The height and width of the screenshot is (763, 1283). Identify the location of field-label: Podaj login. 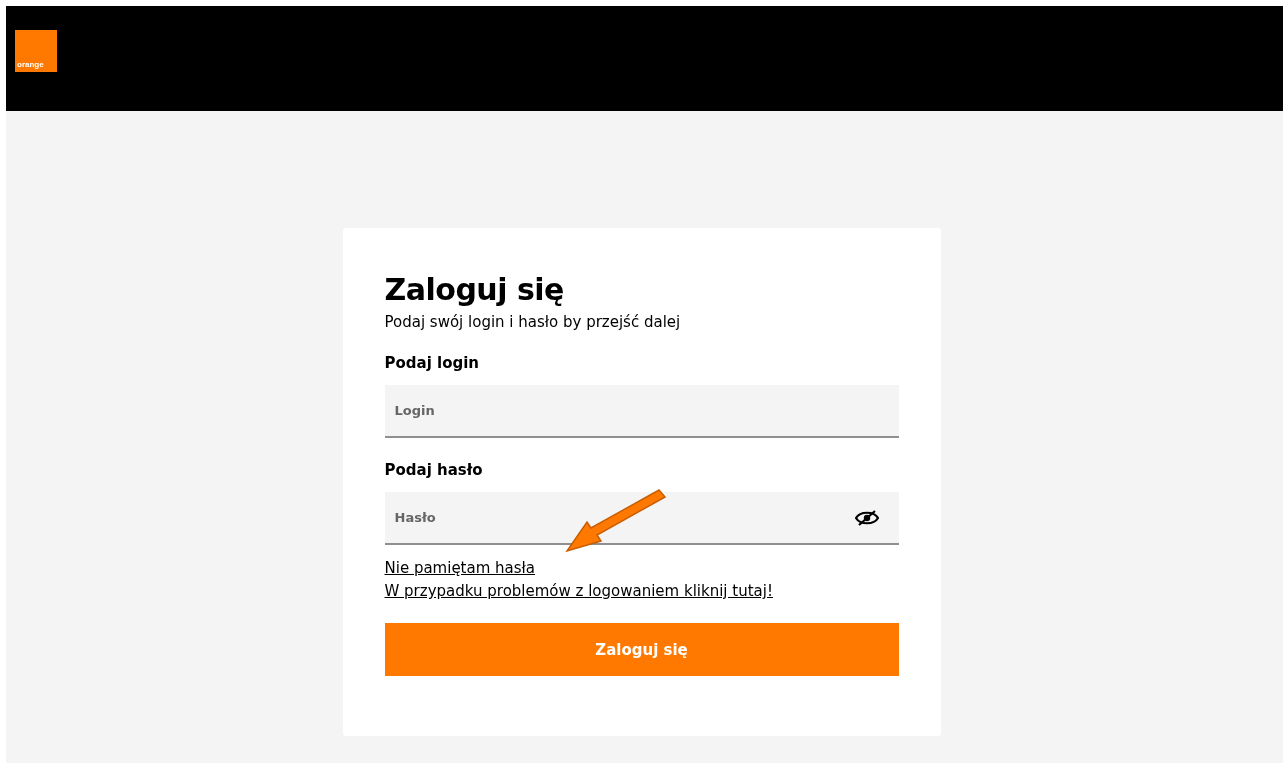
(432, 363).